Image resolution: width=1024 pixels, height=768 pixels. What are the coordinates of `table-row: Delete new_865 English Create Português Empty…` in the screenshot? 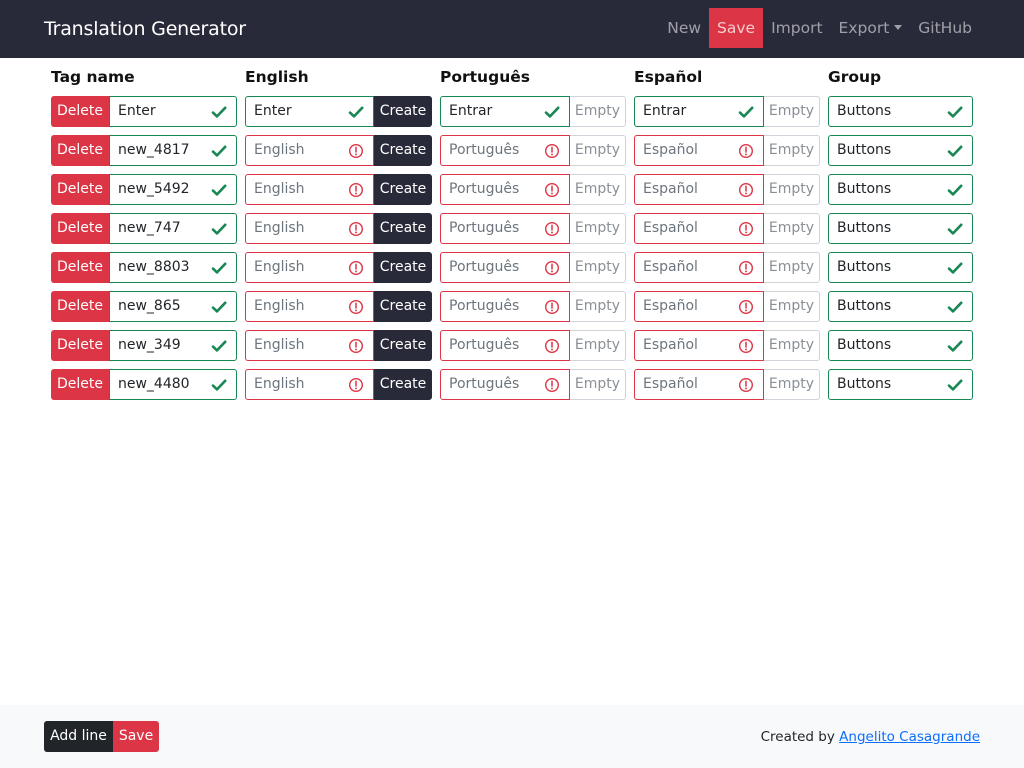 It's located at (512, 306).